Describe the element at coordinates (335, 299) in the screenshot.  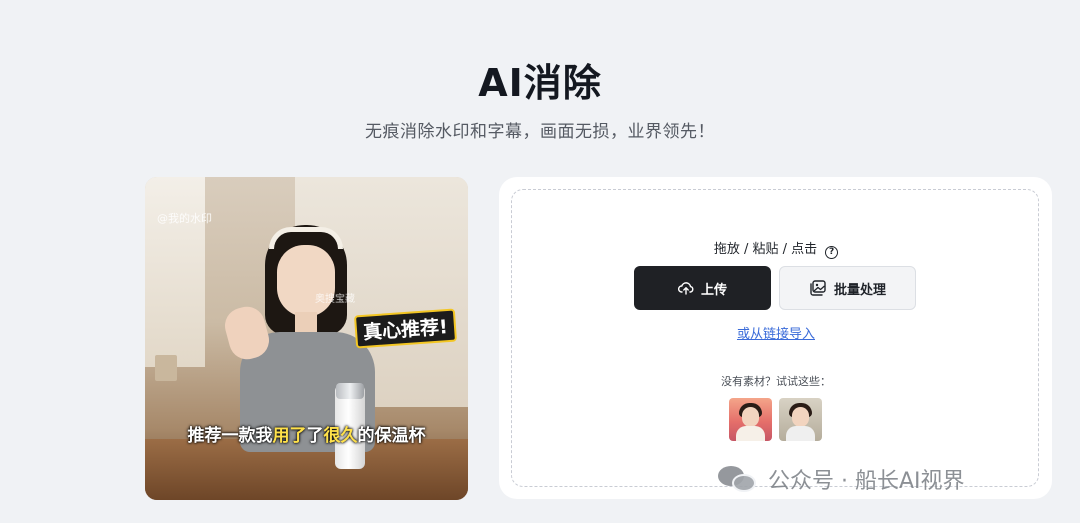
I see `watermark-text-secondary: 奥搜宝藏` at that location.